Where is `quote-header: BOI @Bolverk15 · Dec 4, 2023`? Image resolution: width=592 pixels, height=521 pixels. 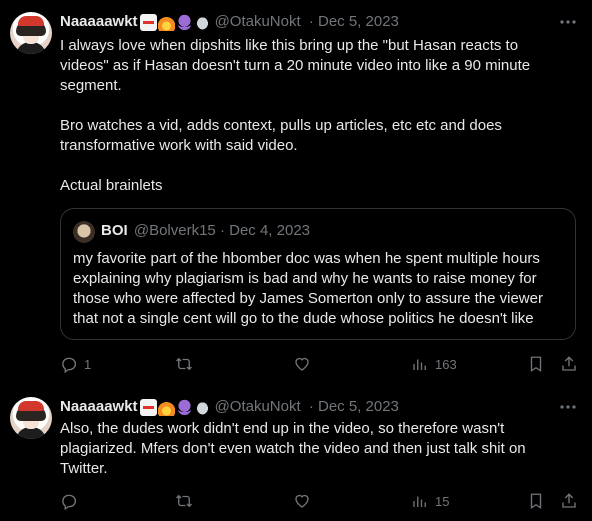
quote-header: BOI @Bolverk15 · Dec 4, 2023 is located at coordinates (205, 231).